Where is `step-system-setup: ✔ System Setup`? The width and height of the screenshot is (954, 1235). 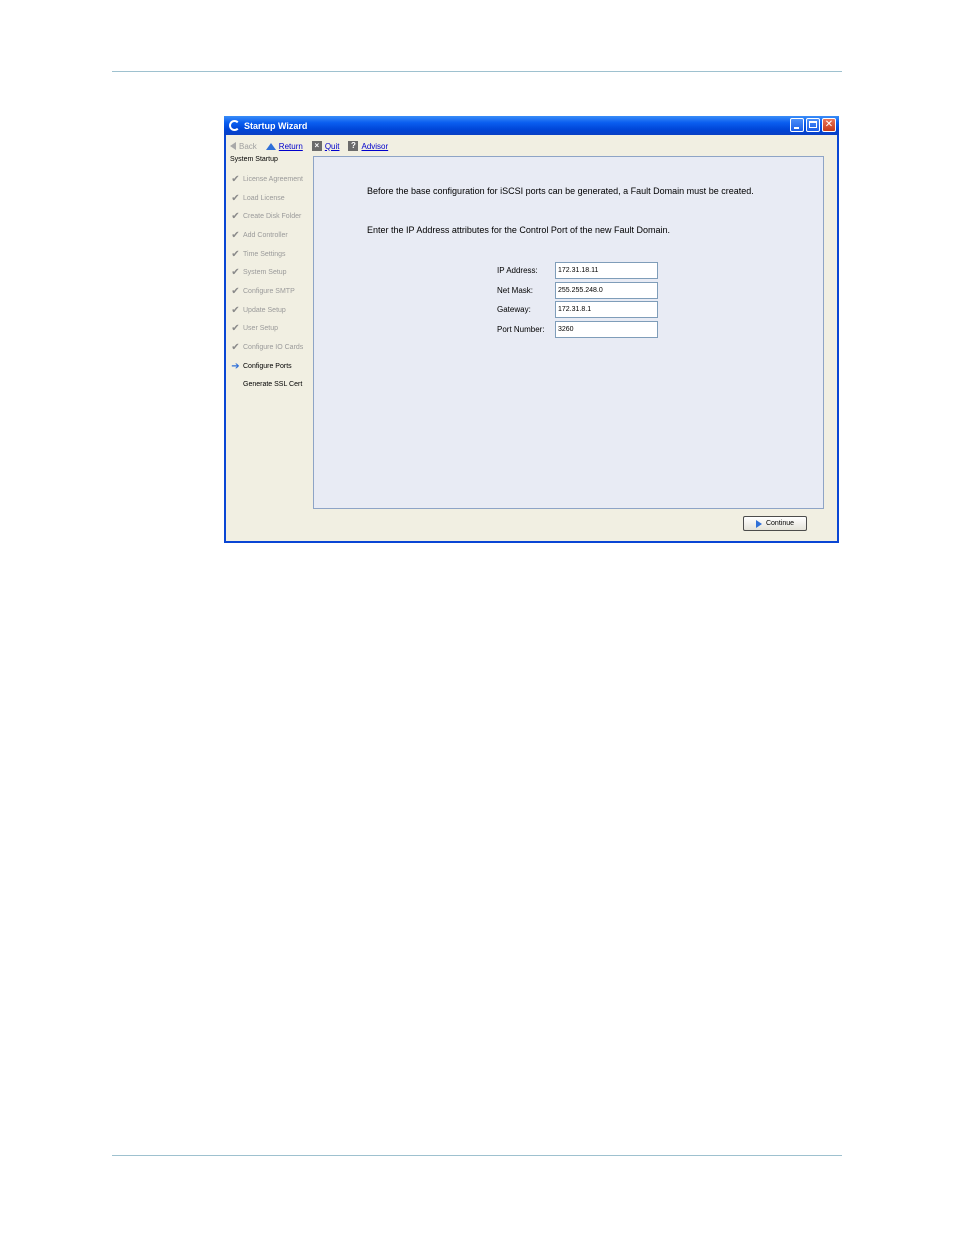
step-system-setup: ✔ System Setup is located at coordinates (271, 272).